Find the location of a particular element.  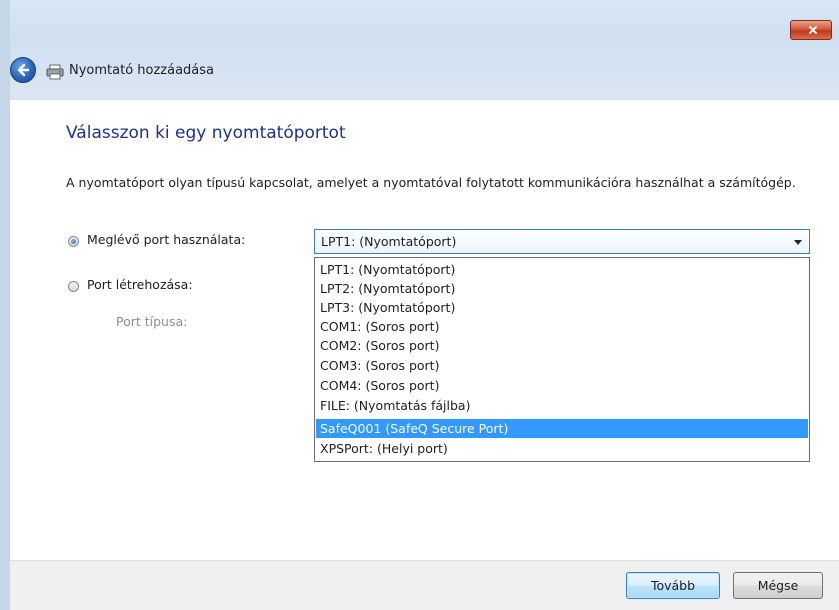

dropdown-option-lpt2: LPT2: (Nyomtatóport) is located at coordinates (562, 288).